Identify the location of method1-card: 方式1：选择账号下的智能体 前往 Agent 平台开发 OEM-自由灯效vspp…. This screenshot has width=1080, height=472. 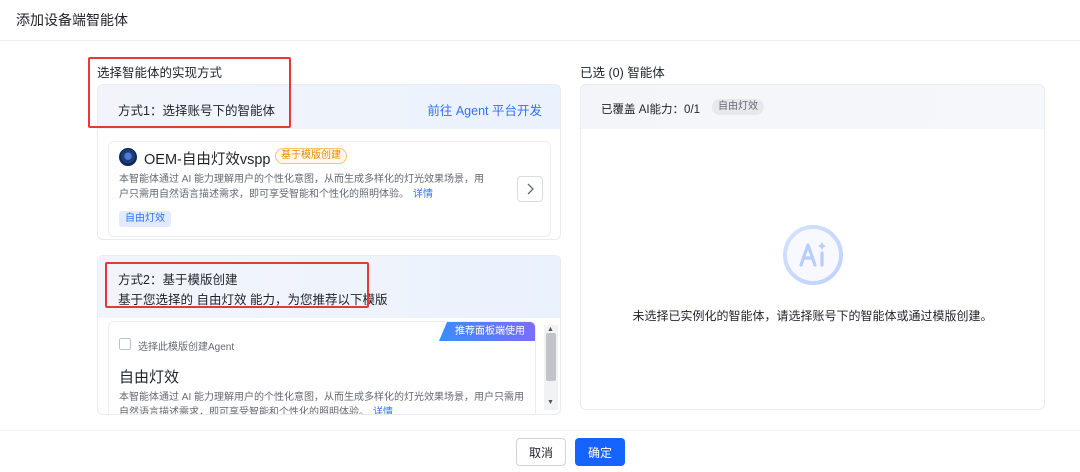
(329, 162).